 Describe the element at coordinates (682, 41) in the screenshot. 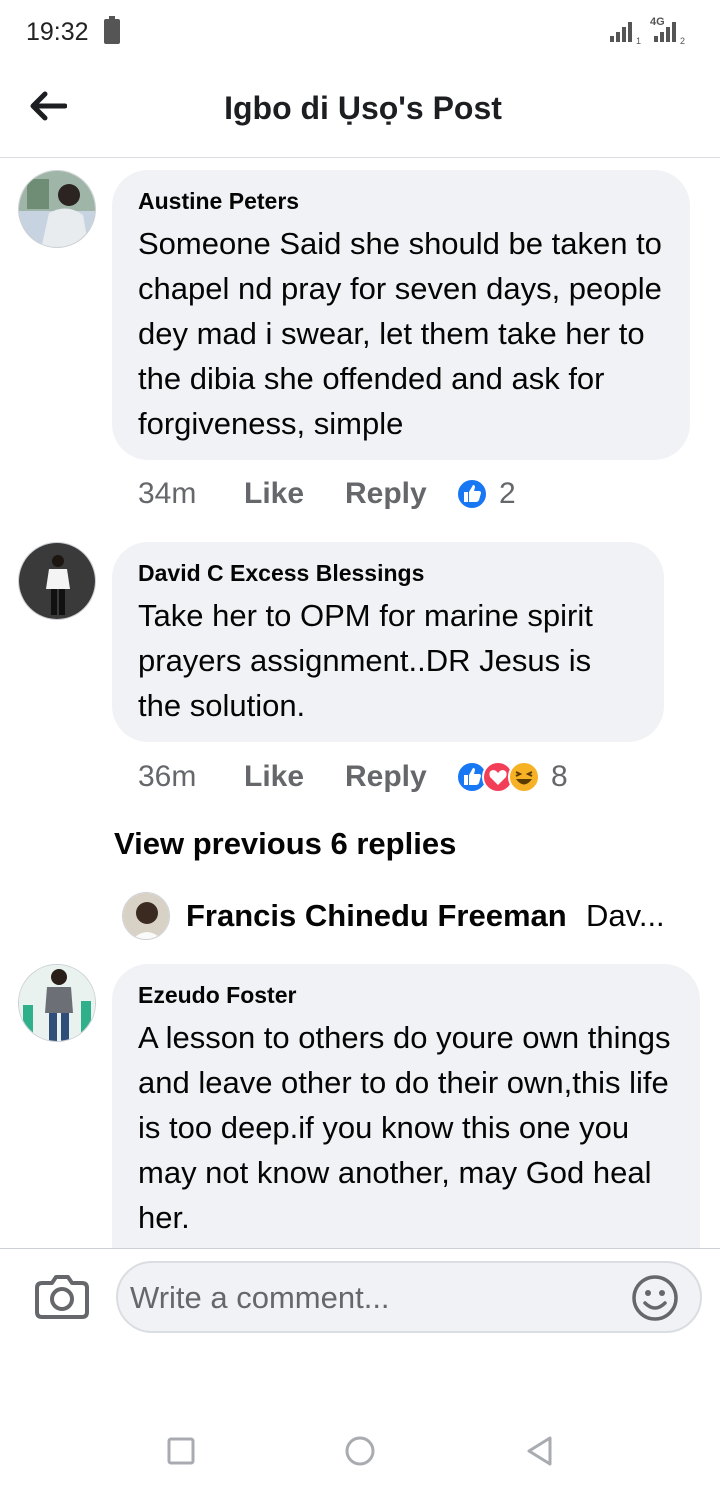

I see `signal-label-2: 2` at that location.